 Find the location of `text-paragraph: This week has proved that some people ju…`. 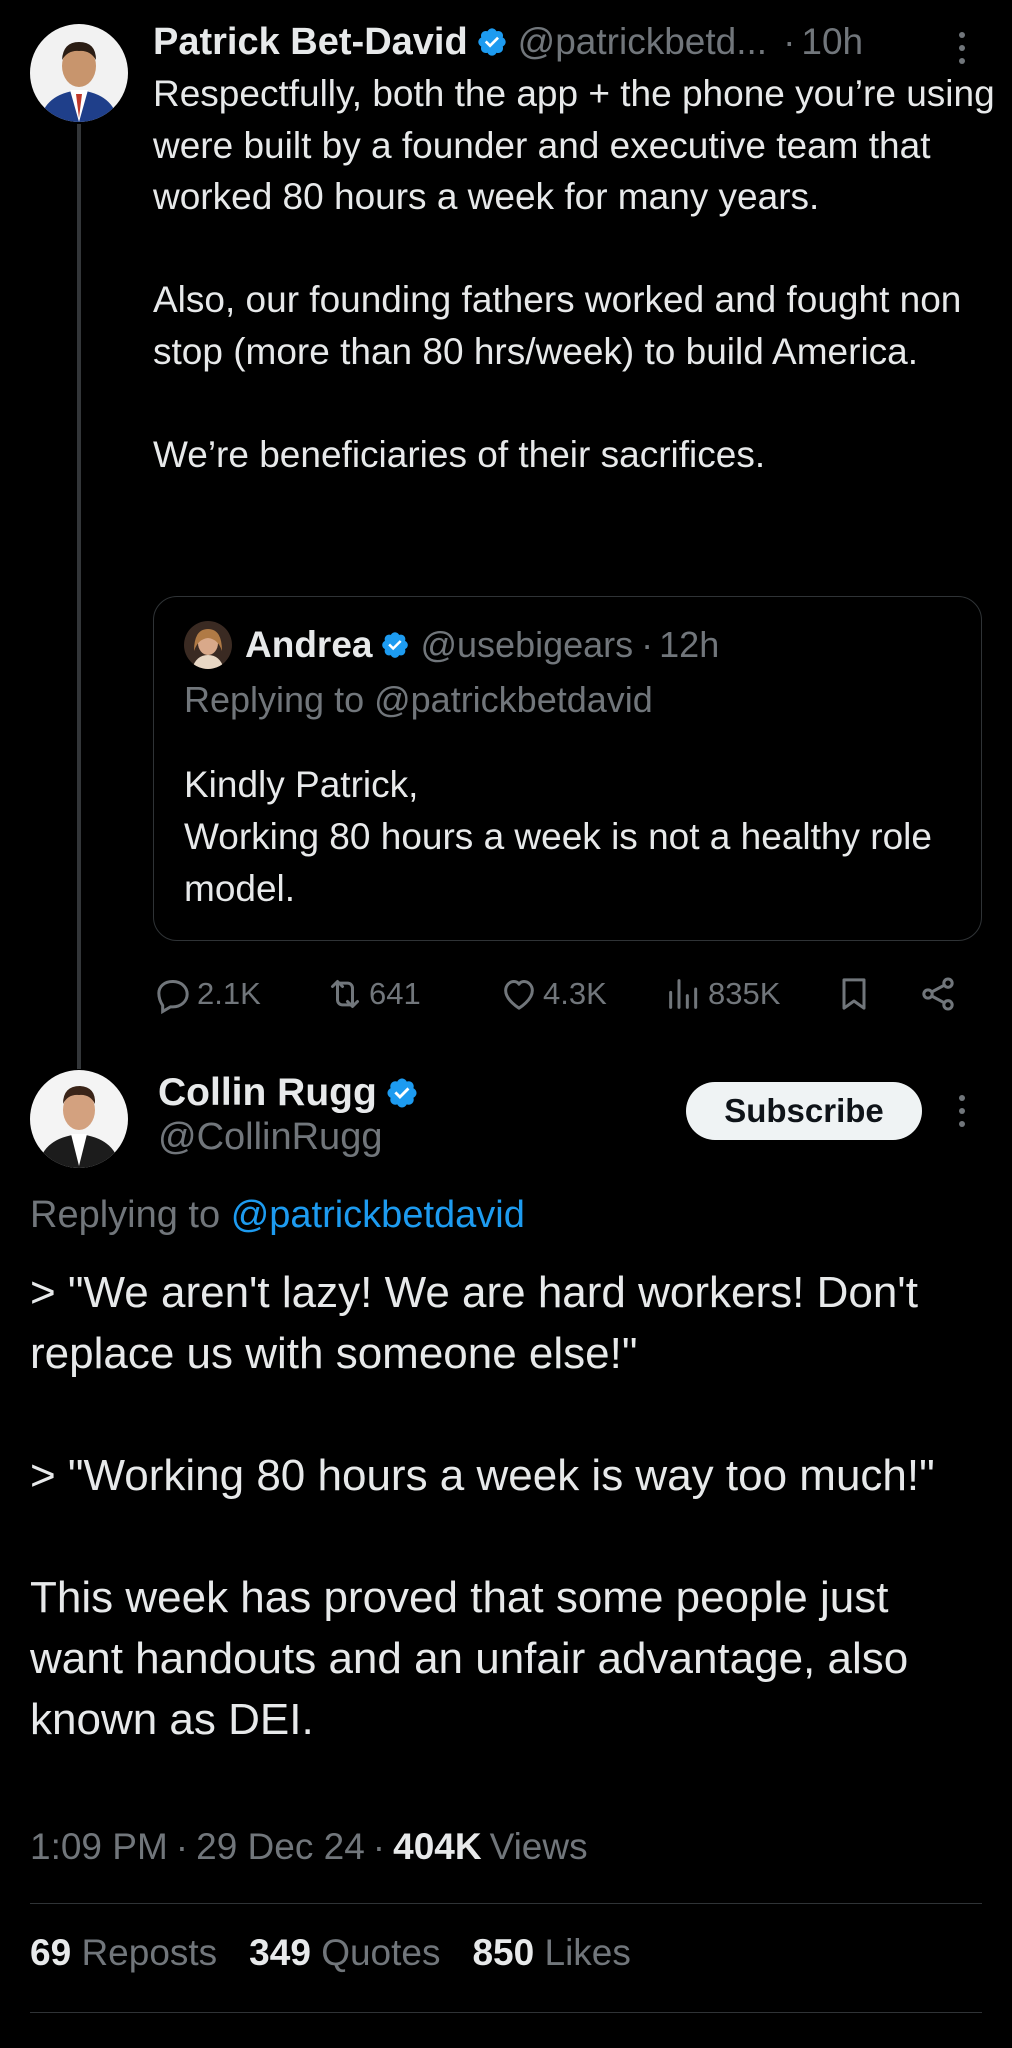

text-paragraph: This week has proved that some people ju… is located at coordinates (469, 1658).